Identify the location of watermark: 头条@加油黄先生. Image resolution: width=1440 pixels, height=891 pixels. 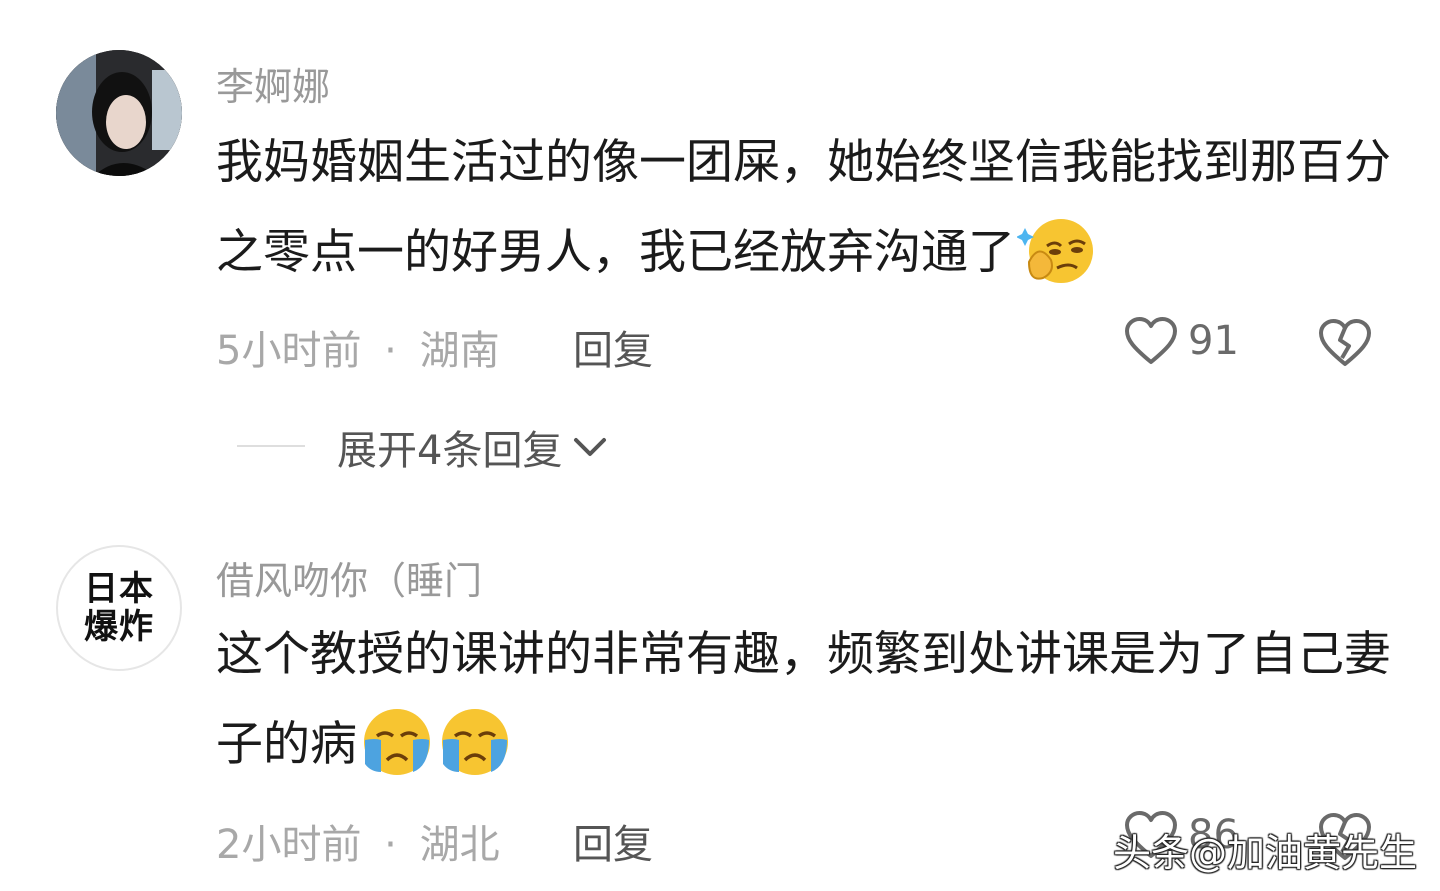
(1265, 853).